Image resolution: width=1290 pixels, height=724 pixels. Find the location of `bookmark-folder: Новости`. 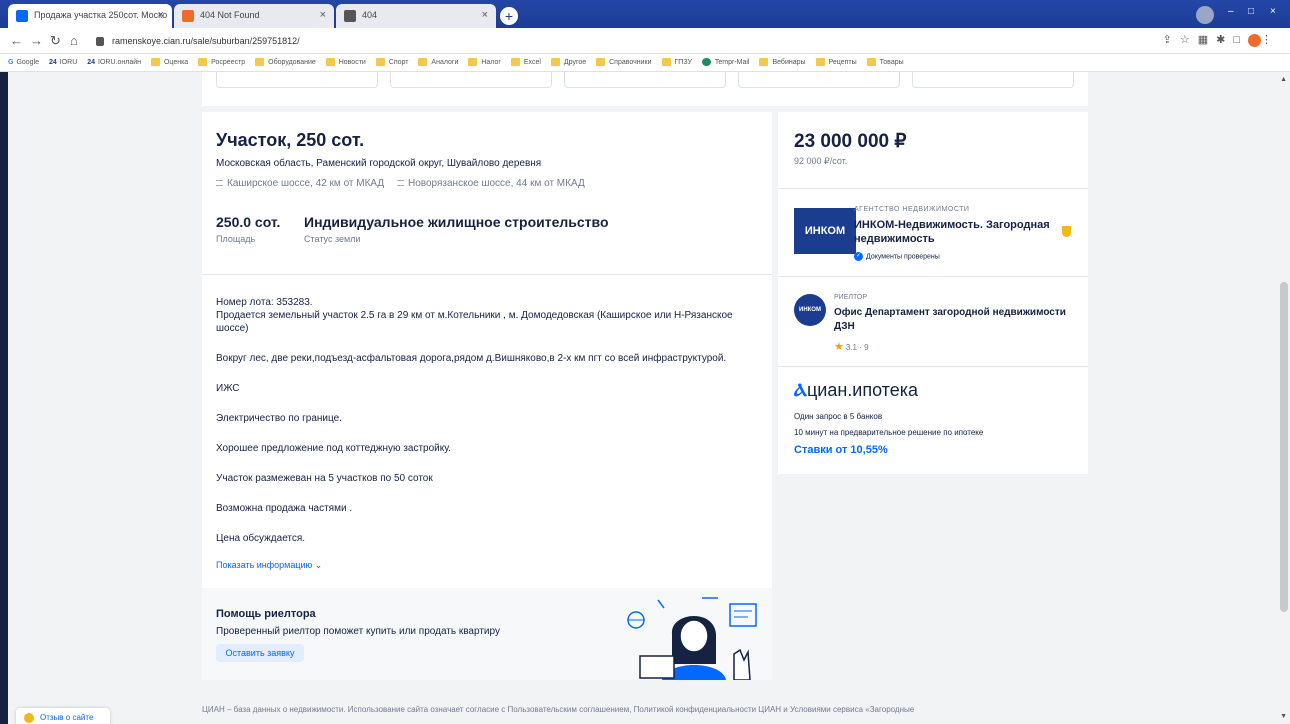

bookmark-folder: Новости is located at coordinates (345, 62).